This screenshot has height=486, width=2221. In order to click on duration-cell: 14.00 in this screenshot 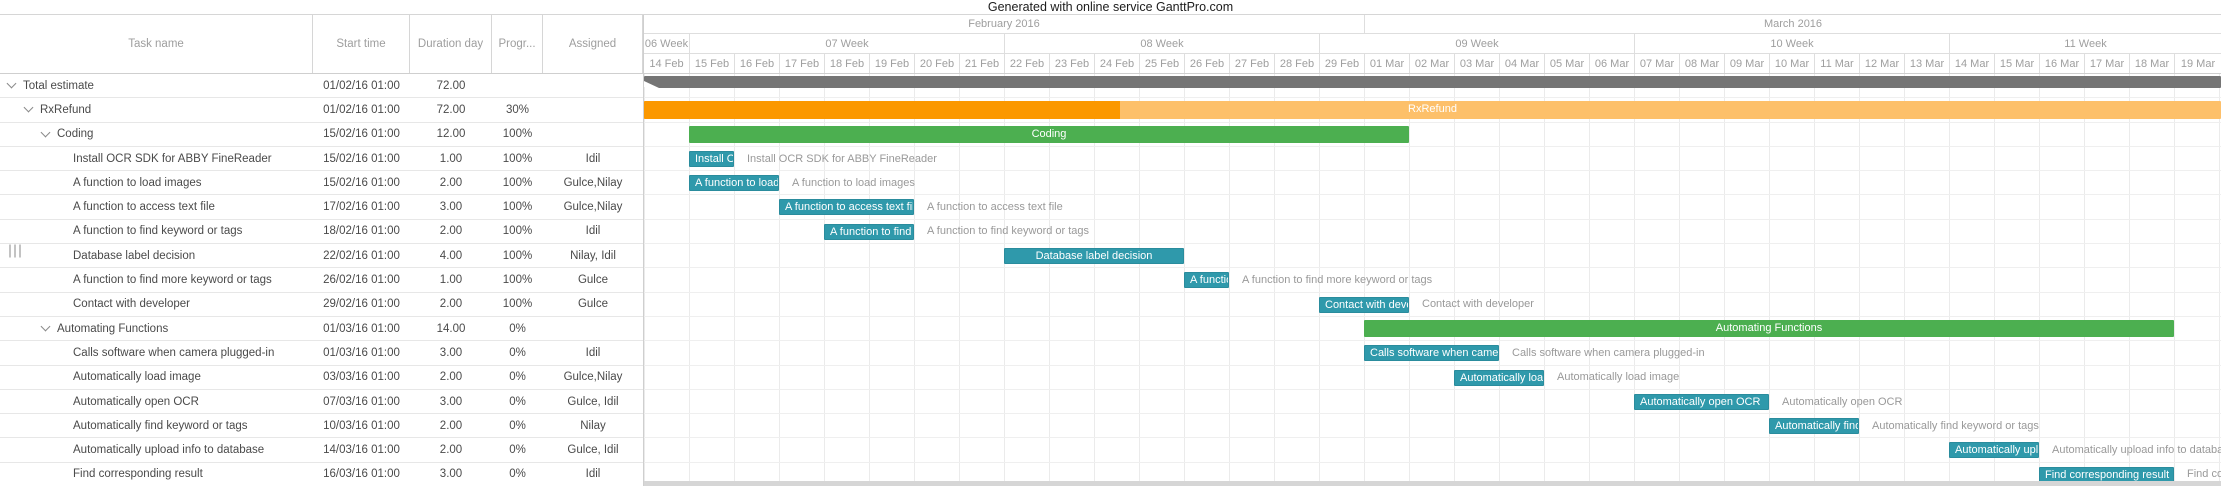, I will do `click(451, 328)`.